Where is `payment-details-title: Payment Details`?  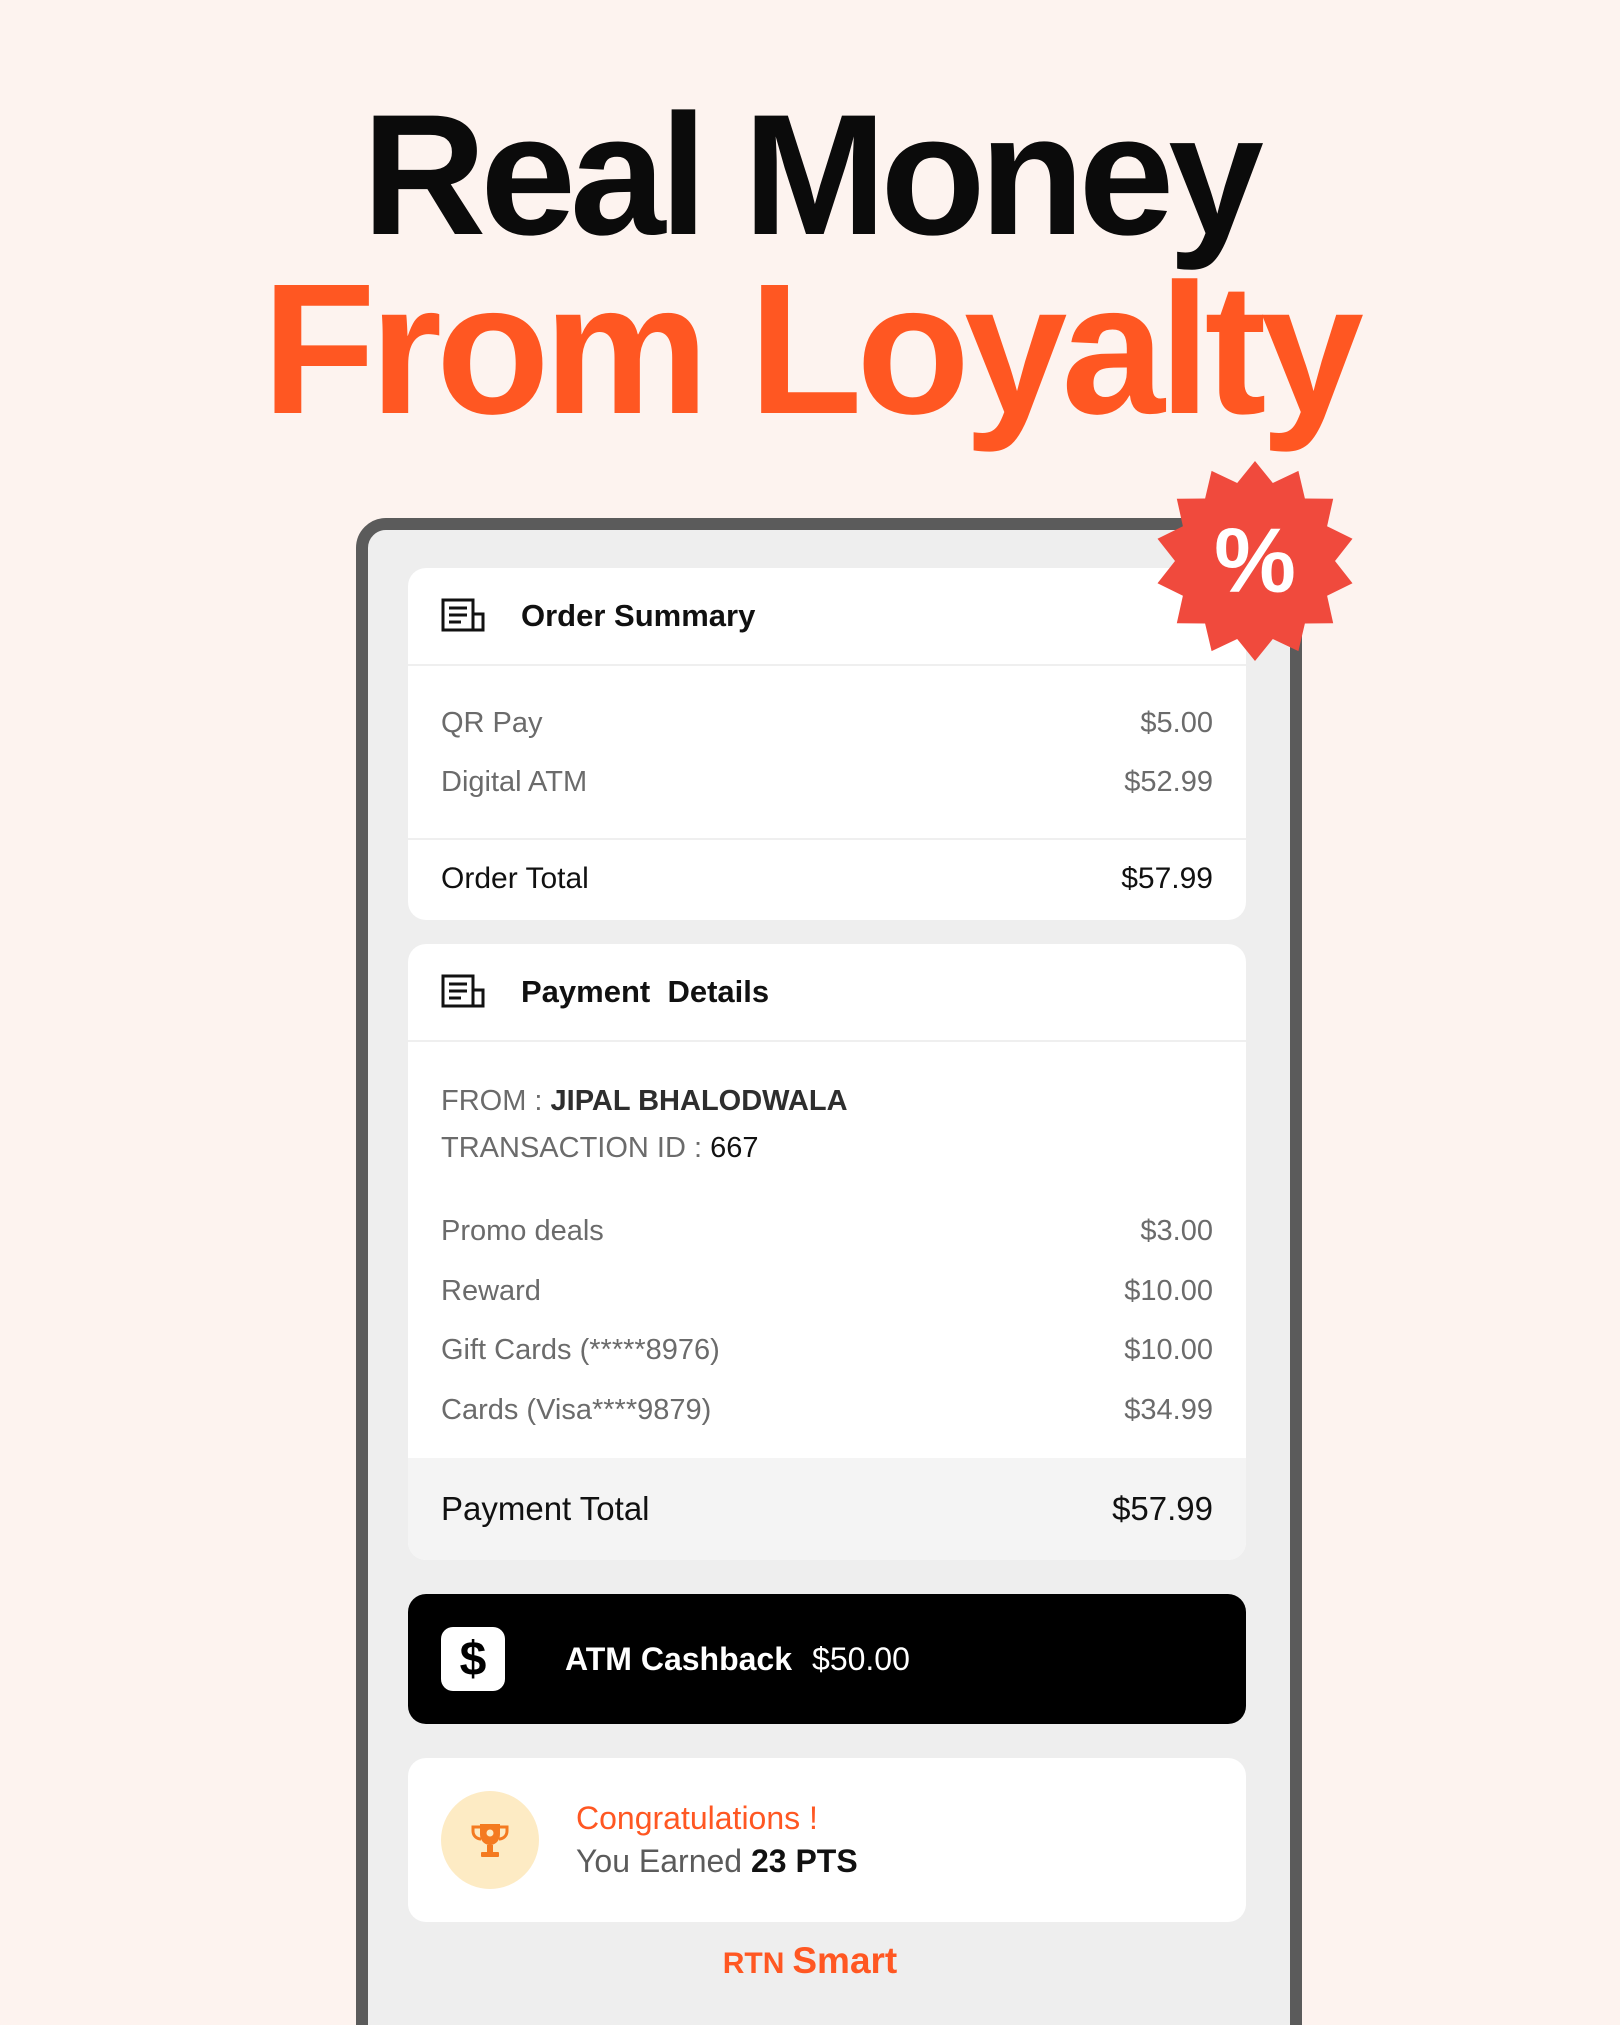 payment-details-title: Payment Details is located at coordinates (645, 991).